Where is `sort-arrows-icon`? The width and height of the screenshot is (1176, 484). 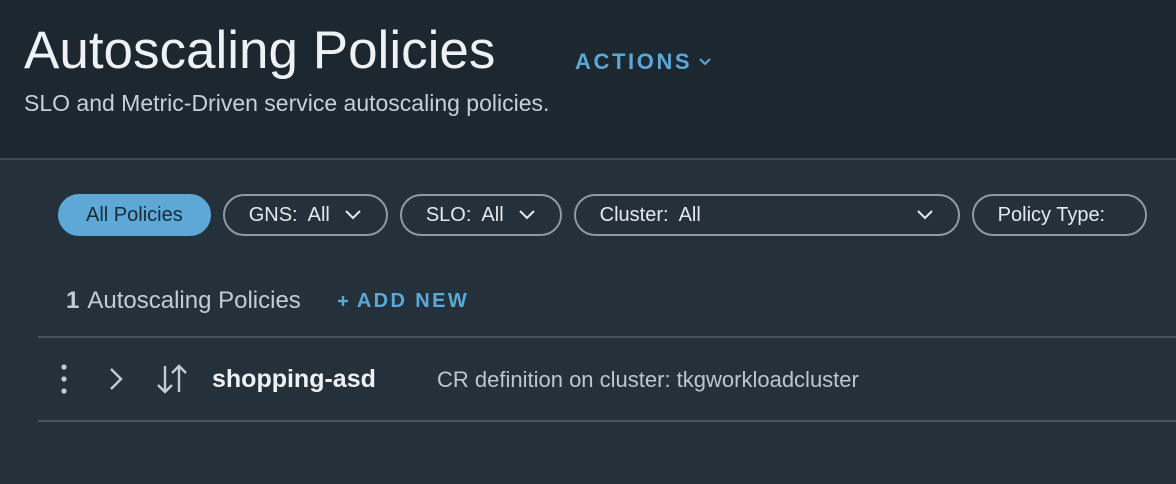
sort-arrows-icon is located at coordinates (172, 381).